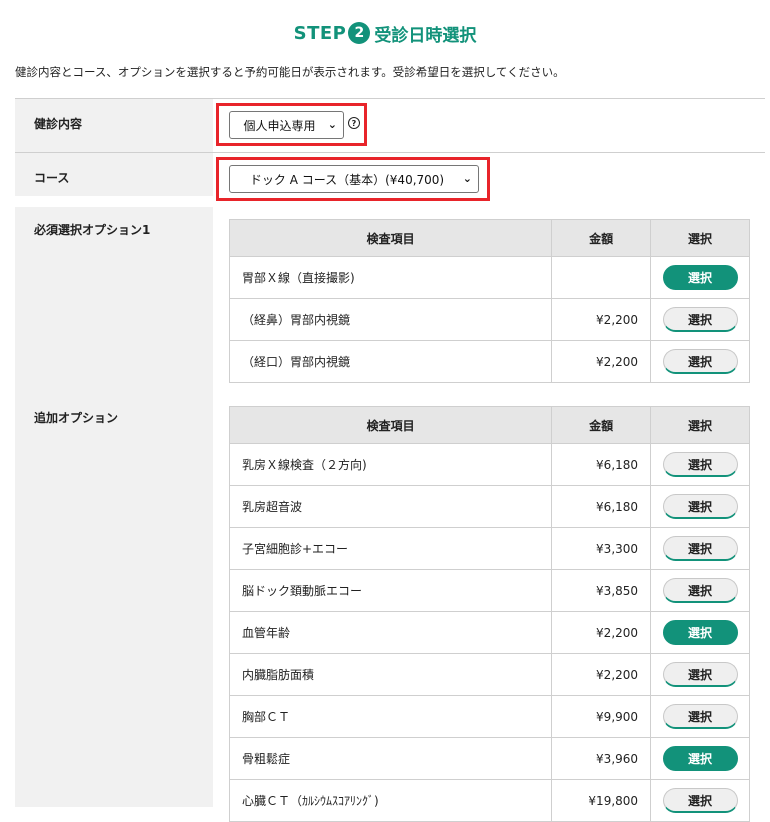  I want to click on table-row: 脳ドック頚動脈エコー ¥3,850 選択, so click(489, 590).